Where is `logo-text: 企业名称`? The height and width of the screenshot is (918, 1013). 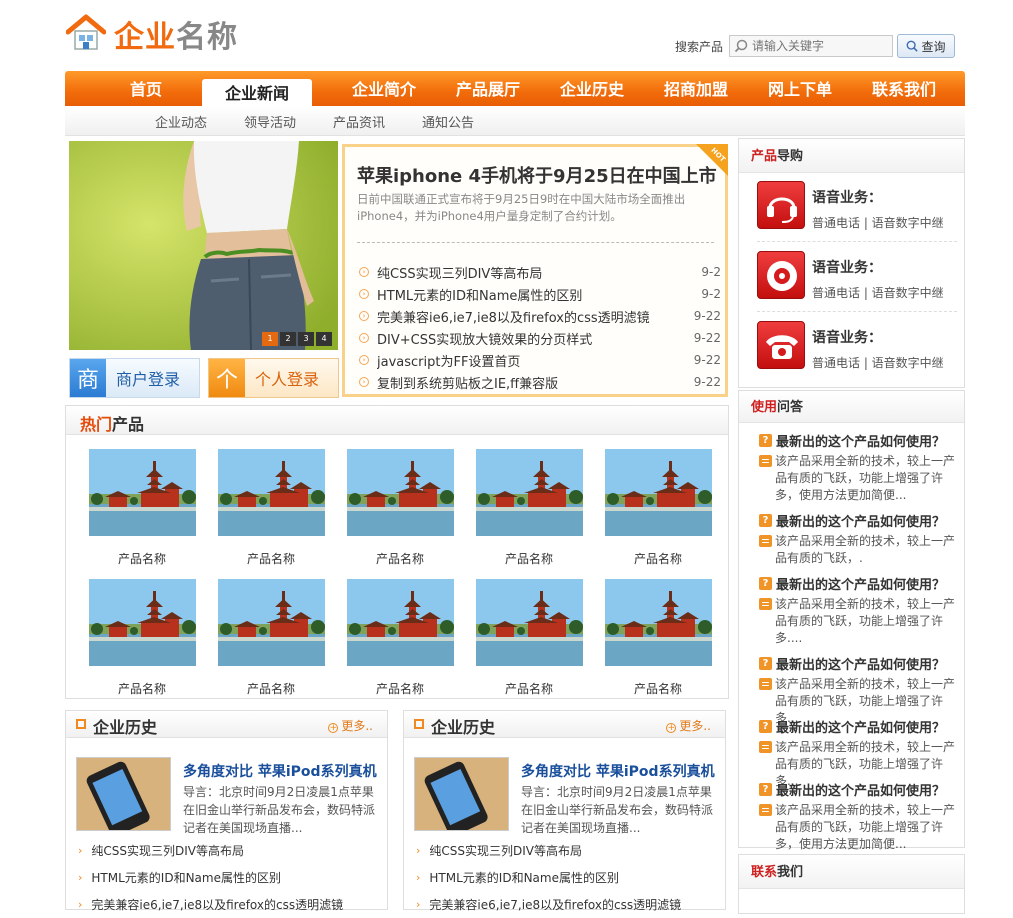 logo-text: 企业名称 is located at coordinates (176, 34).